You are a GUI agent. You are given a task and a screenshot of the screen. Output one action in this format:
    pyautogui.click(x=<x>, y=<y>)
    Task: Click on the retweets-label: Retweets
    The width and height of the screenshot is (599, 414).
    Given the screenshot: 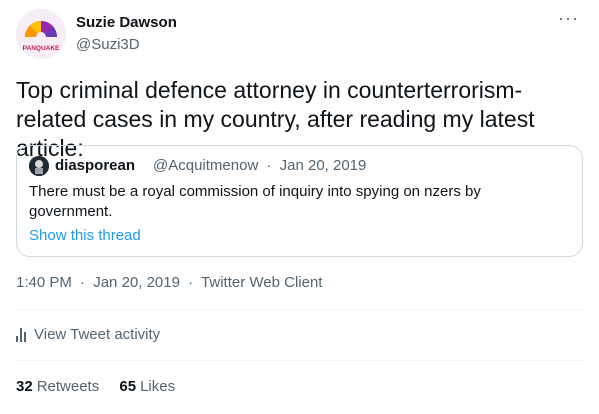 What is the action you would take?
    pyautogui.click(x=68, y=386)
    